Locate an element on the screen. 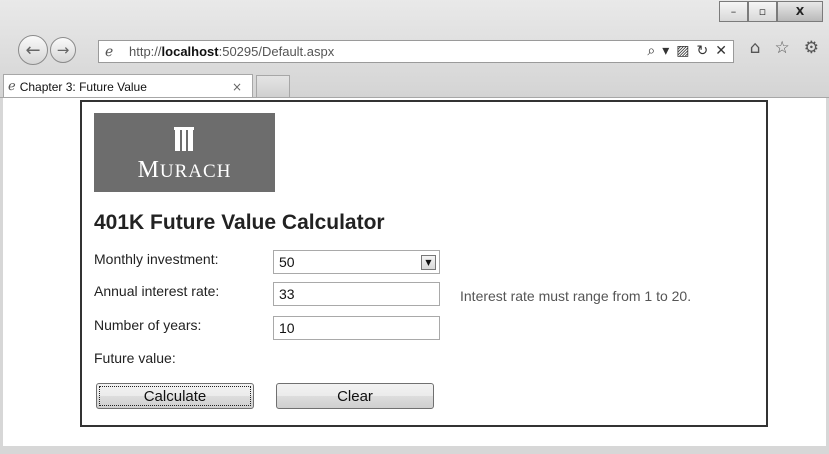 Image resolution: width=829 pixels, height=454 pixels. close-window-button: X is located at coordinates (800, 11).